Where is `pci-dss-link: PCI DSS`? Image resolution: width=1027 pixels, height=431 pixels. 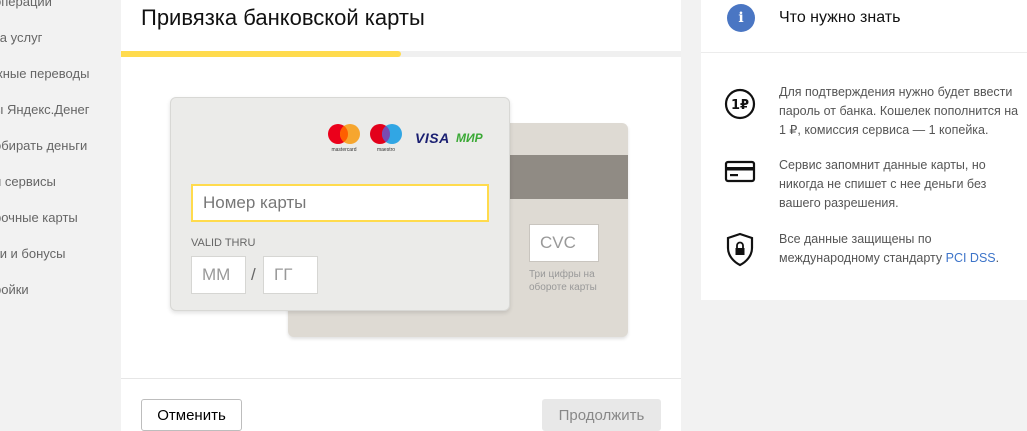
pci-dss-link: PCI DSS is located at coordinates (971, 258).